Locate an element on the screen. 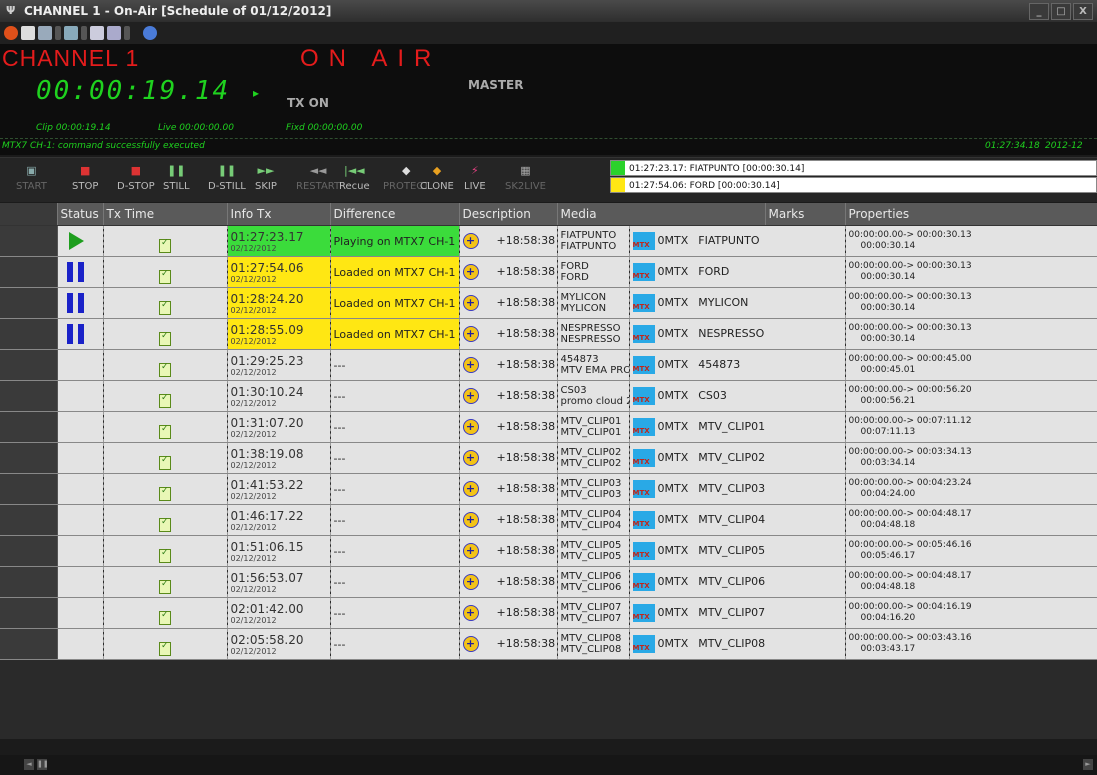 This screenshot has width=1097, height=775. close-button: X is located at coordinates (1083, 11).